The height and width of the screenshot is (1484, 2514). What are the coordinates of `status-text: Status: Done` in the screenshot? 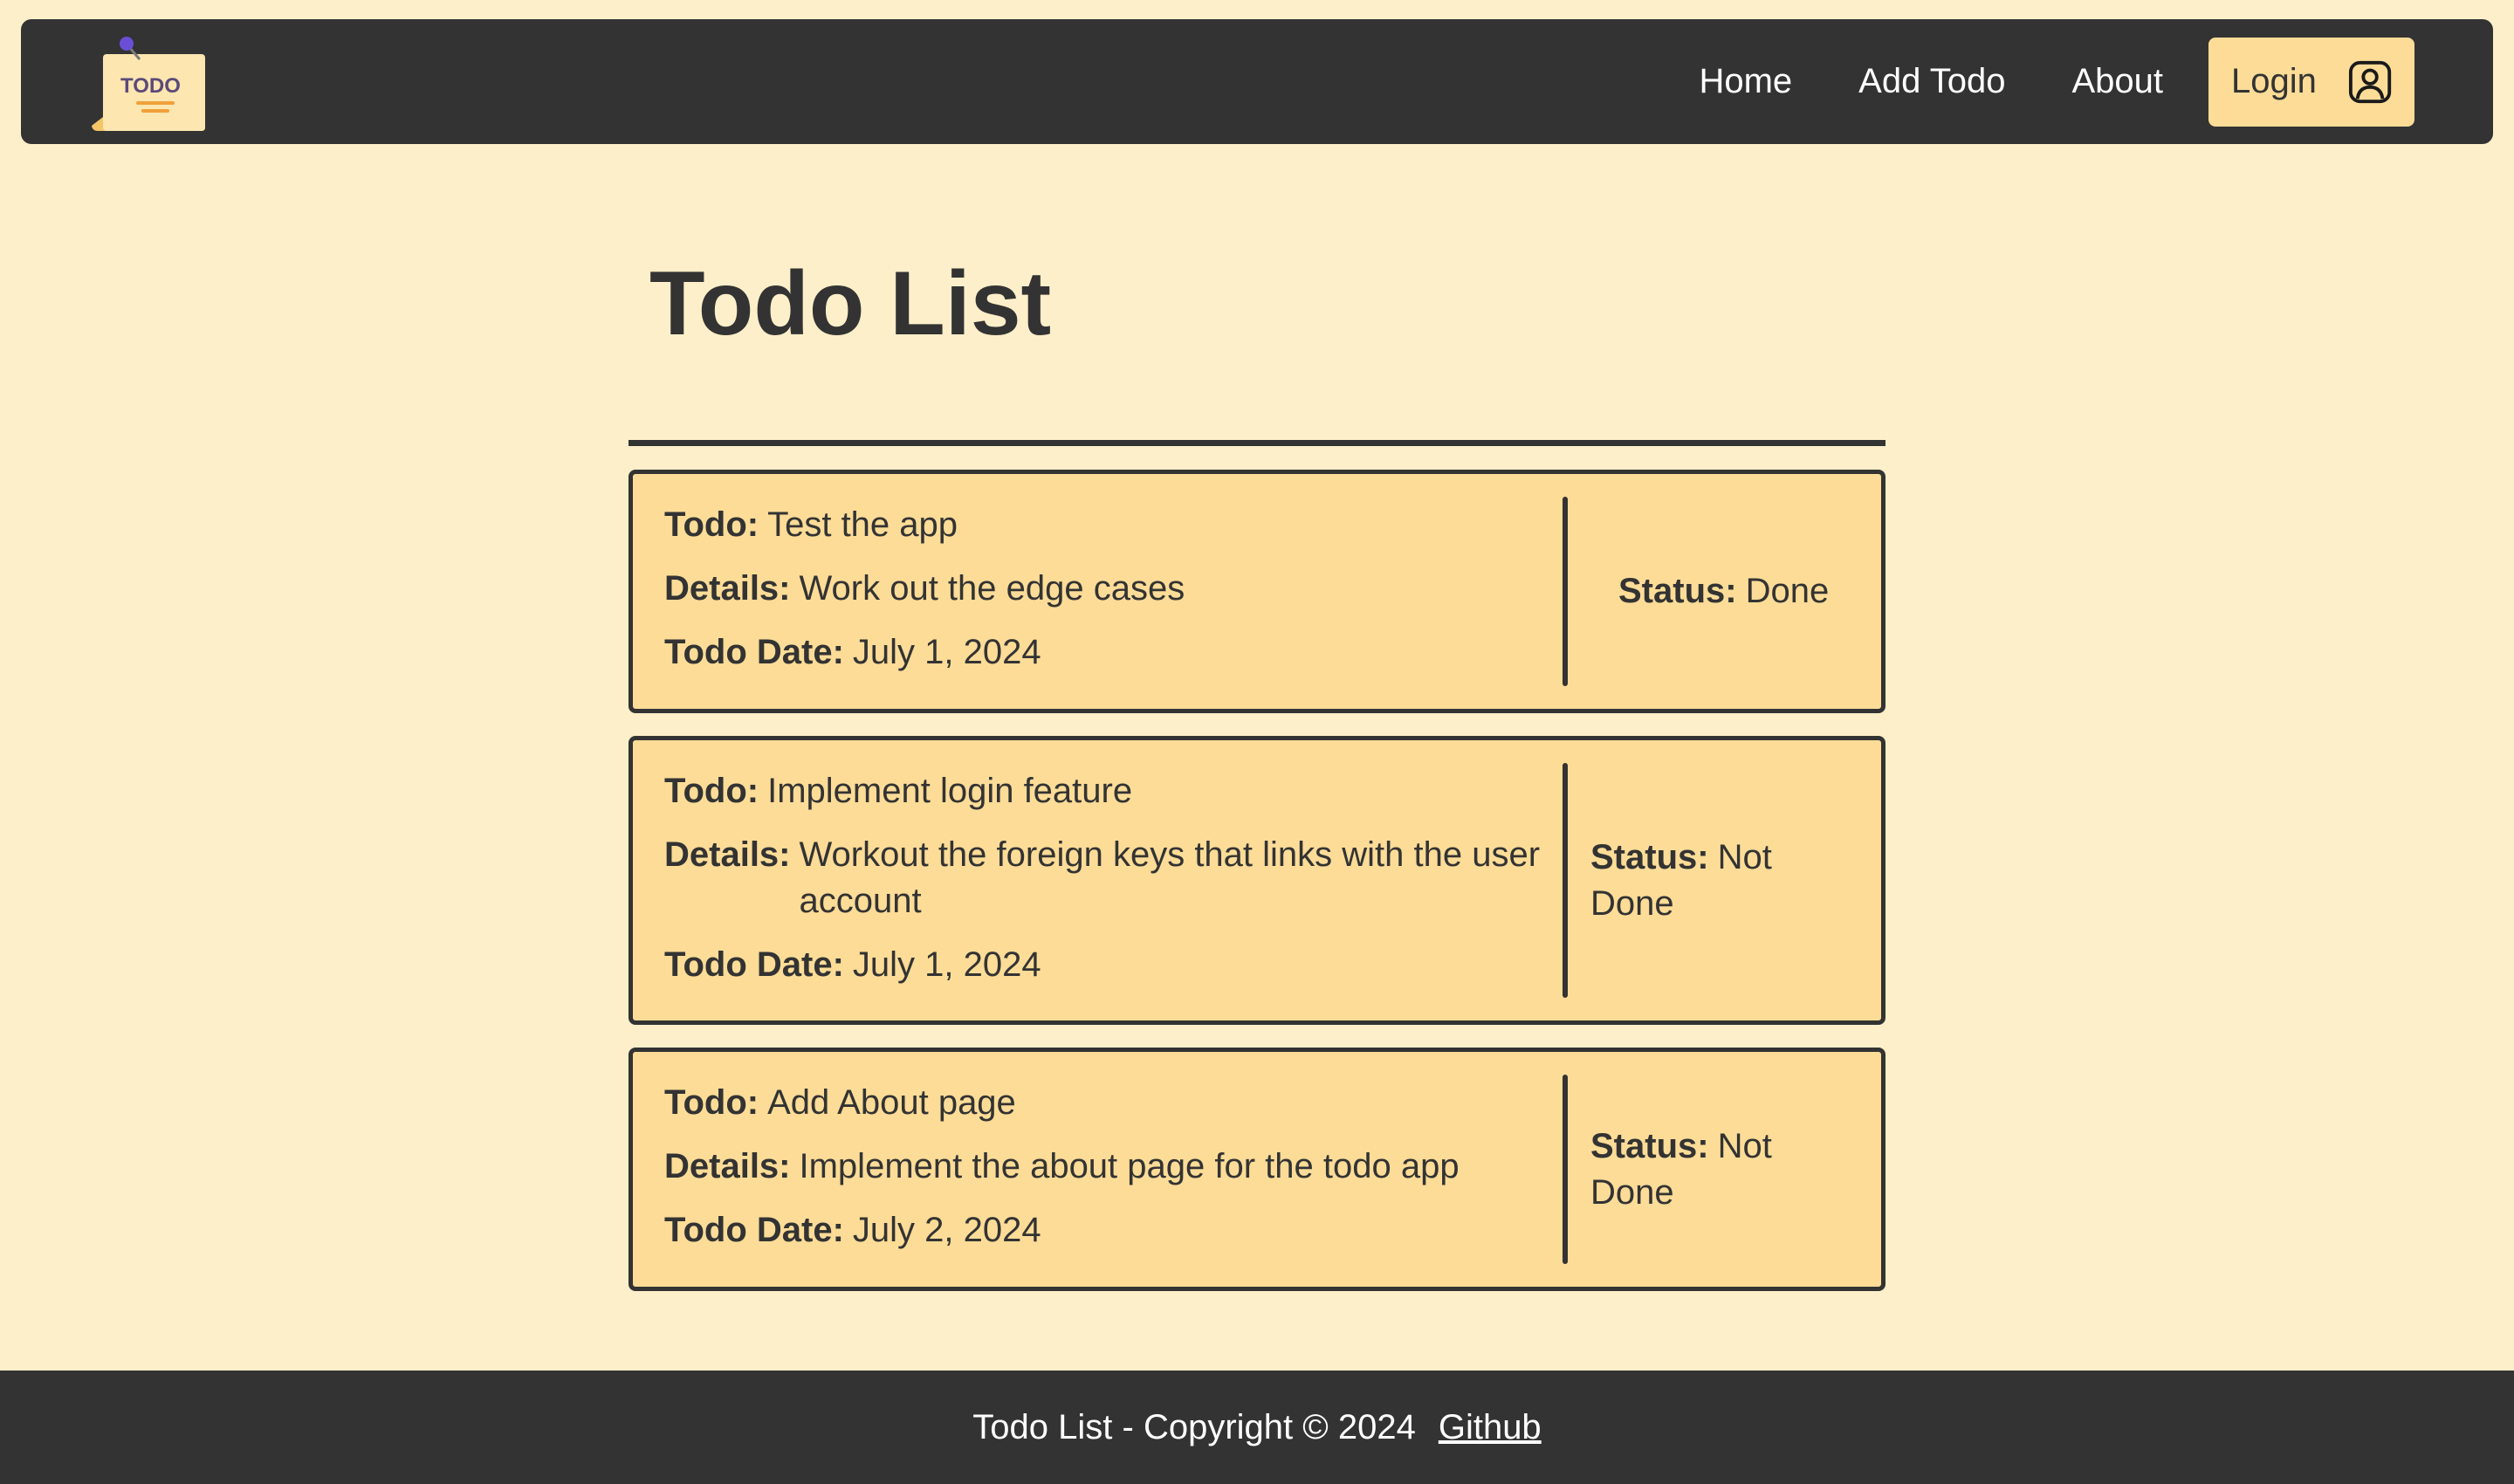 It's located at (1698, 591).